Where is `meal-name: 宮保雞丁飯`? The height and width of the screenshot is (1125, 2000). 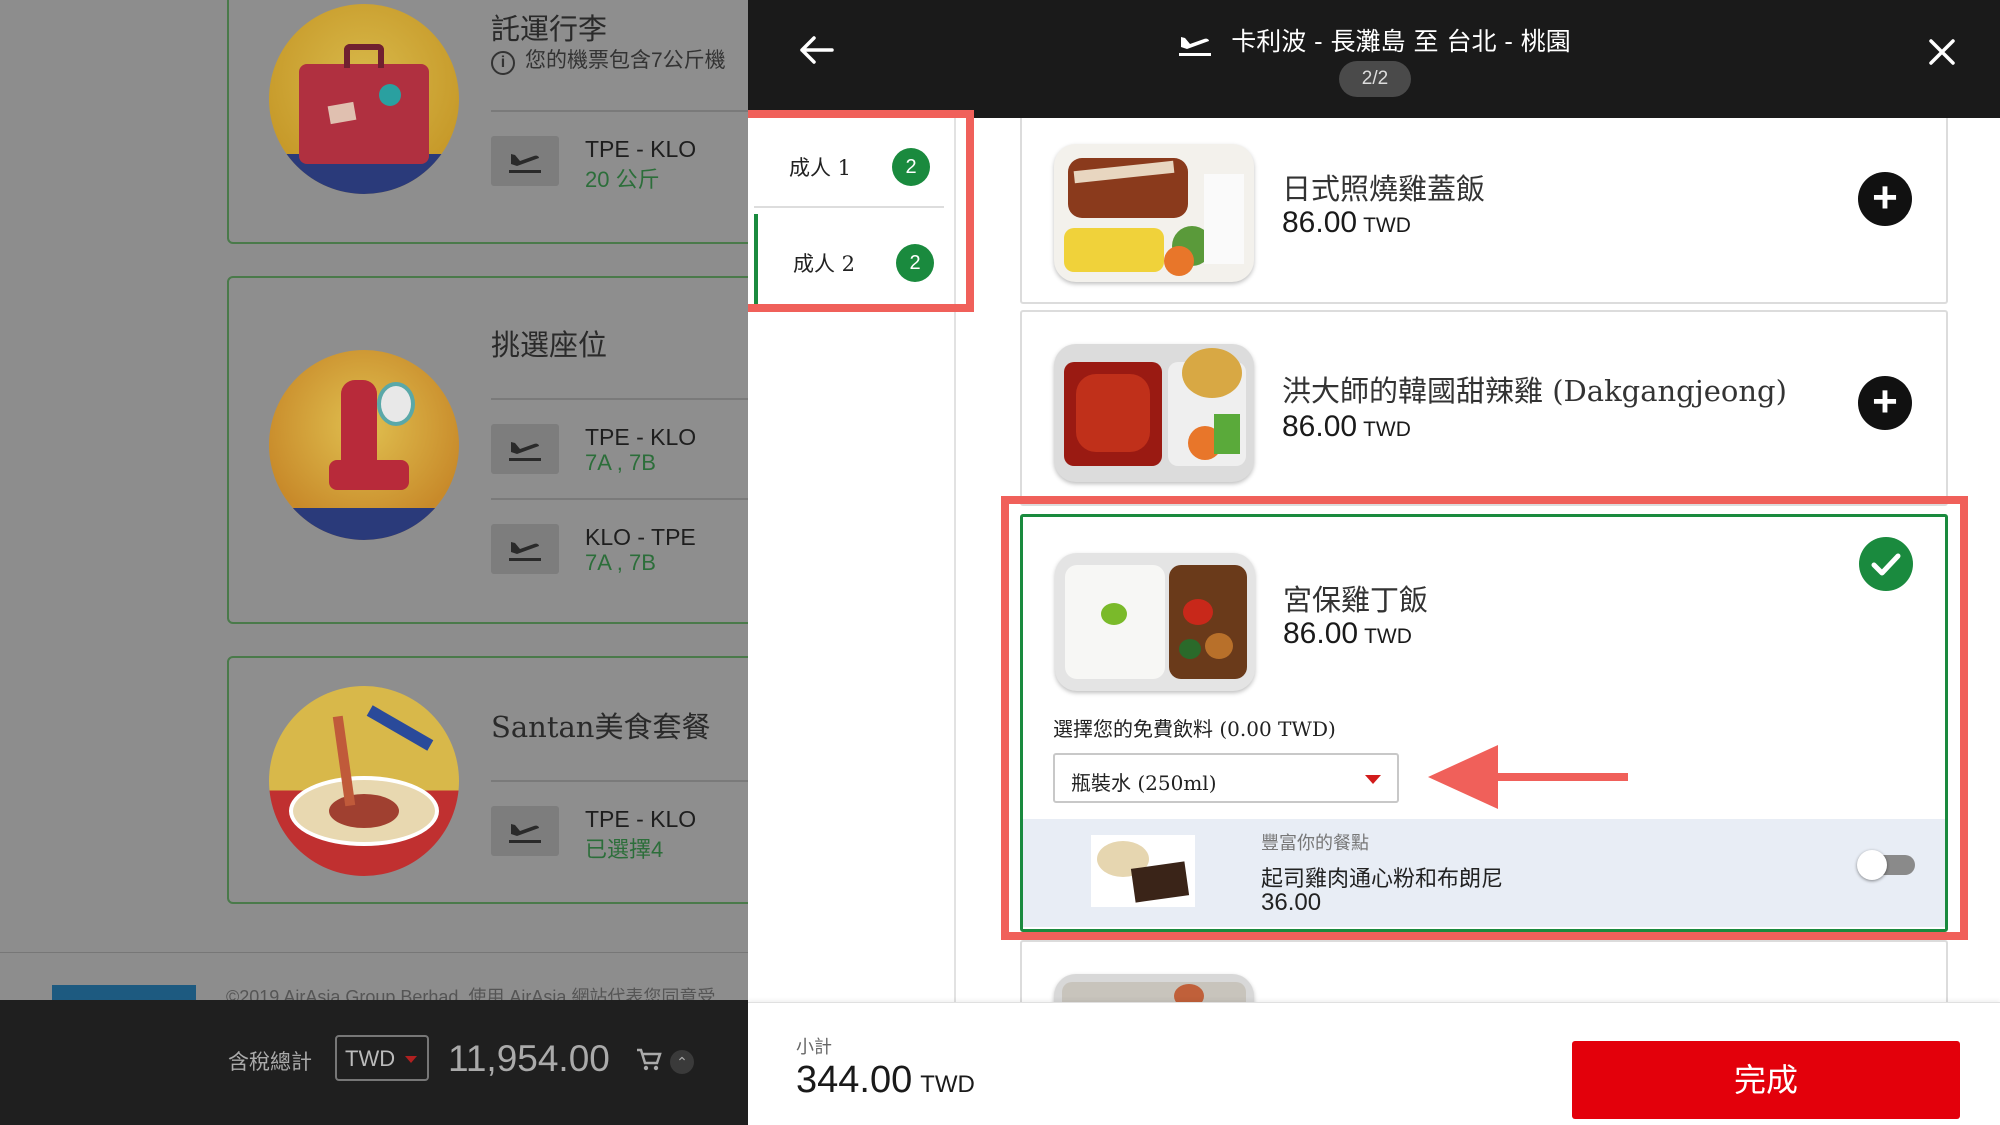 meal-name: 宮保雞丁飯 is located at coordinates (1356, 600).